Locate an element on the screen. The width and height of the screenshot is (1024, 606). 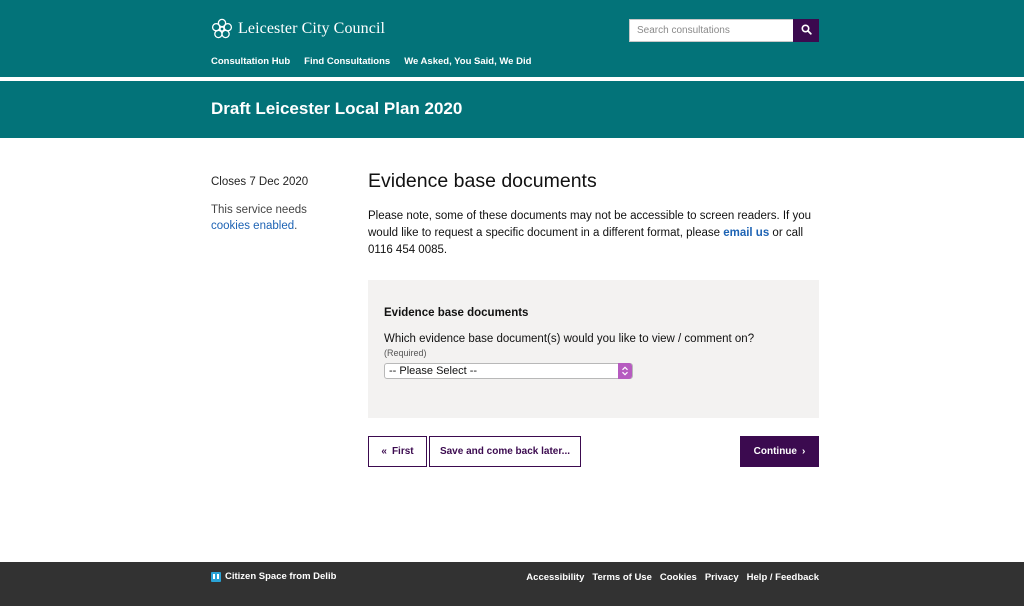
footer-link-privacy: Privacy is located at coordinates (722, 577).